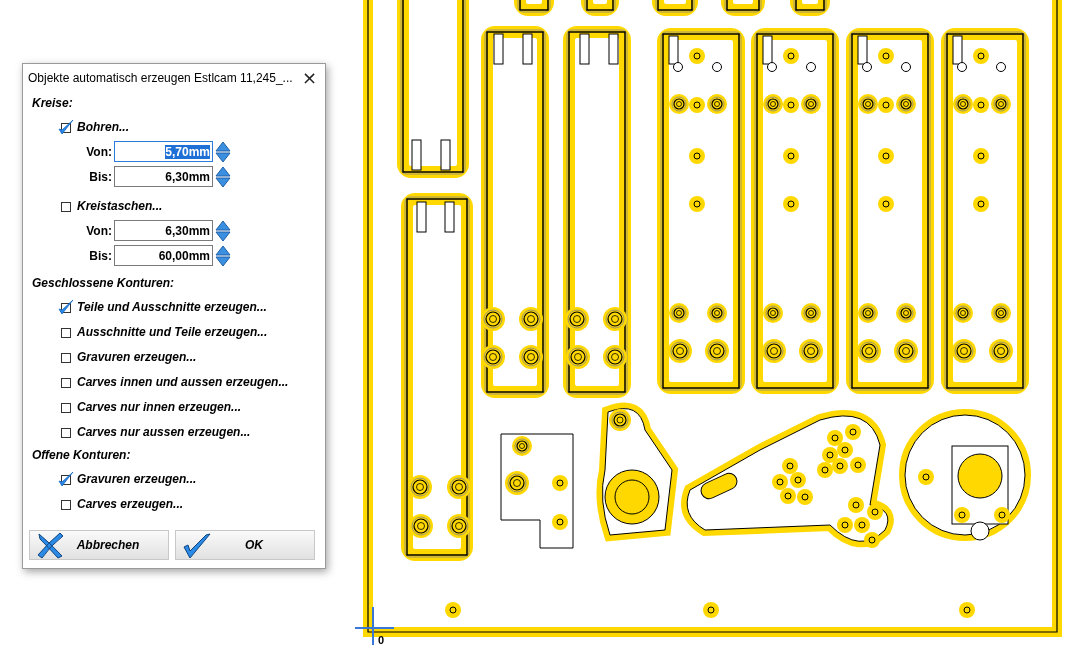  What do you see at coordinates (104, 283) in the screenshot?
I see `section-heading: Geschlossene Konturen:` at bounding box center [104, 283].